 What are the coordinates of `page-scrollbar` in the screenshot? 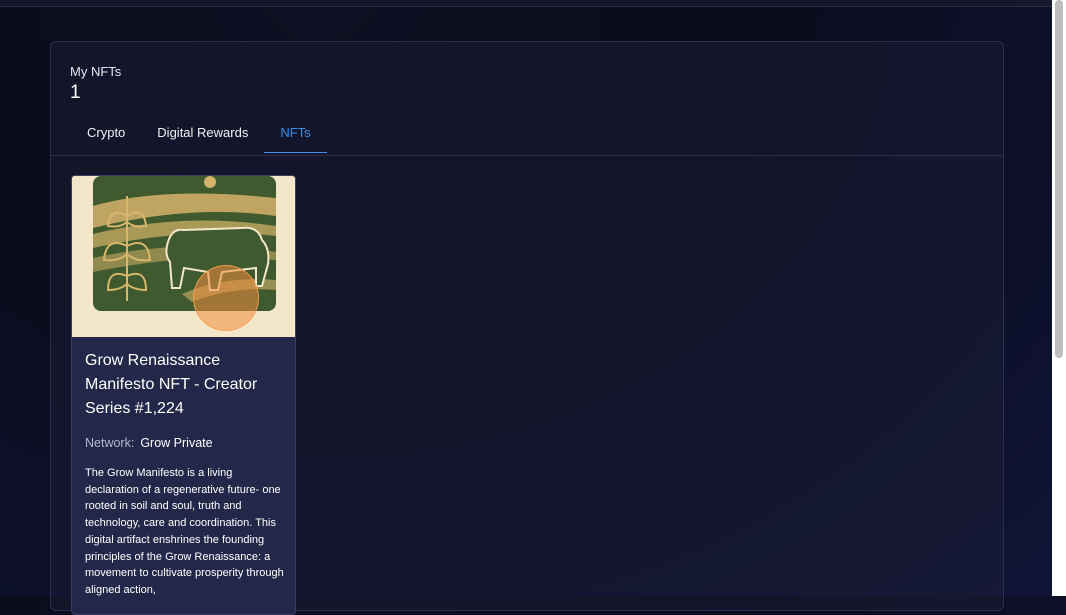 It's located at (1059, 298).